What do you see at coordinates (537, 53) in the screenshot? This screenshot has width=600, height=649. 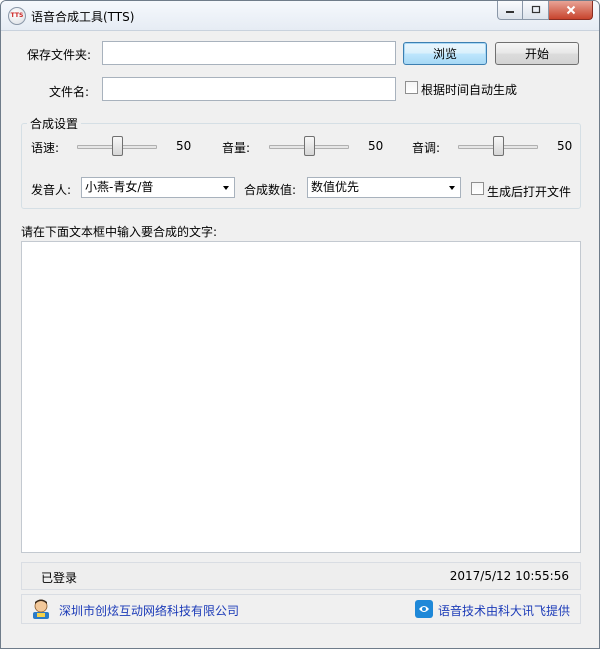 I see `start-button: 开始` at bounding box center [537, 53].